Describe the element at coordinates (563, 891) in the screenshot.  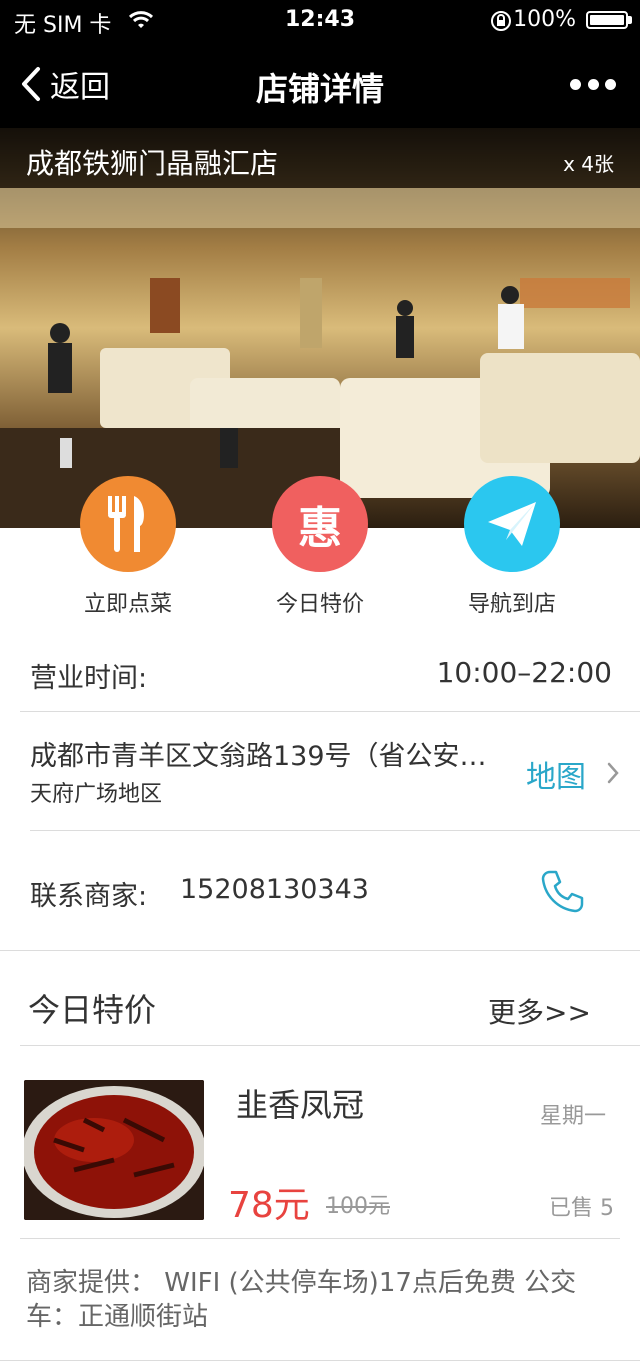
I see `phone-icon` at that location.